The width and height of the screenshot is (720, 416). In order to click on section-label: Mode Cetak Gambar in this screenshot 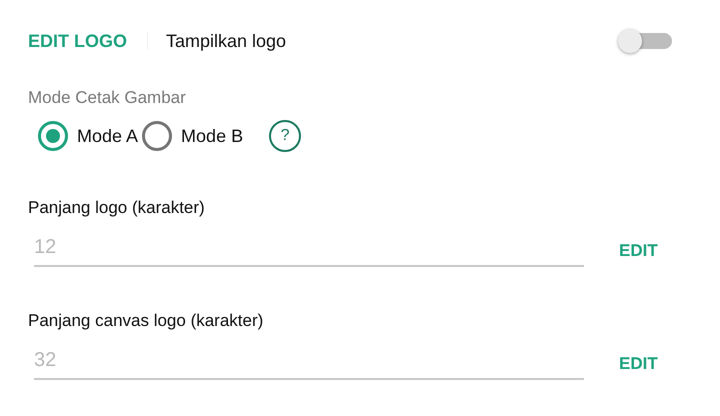, I will do `click(107, 98)`.